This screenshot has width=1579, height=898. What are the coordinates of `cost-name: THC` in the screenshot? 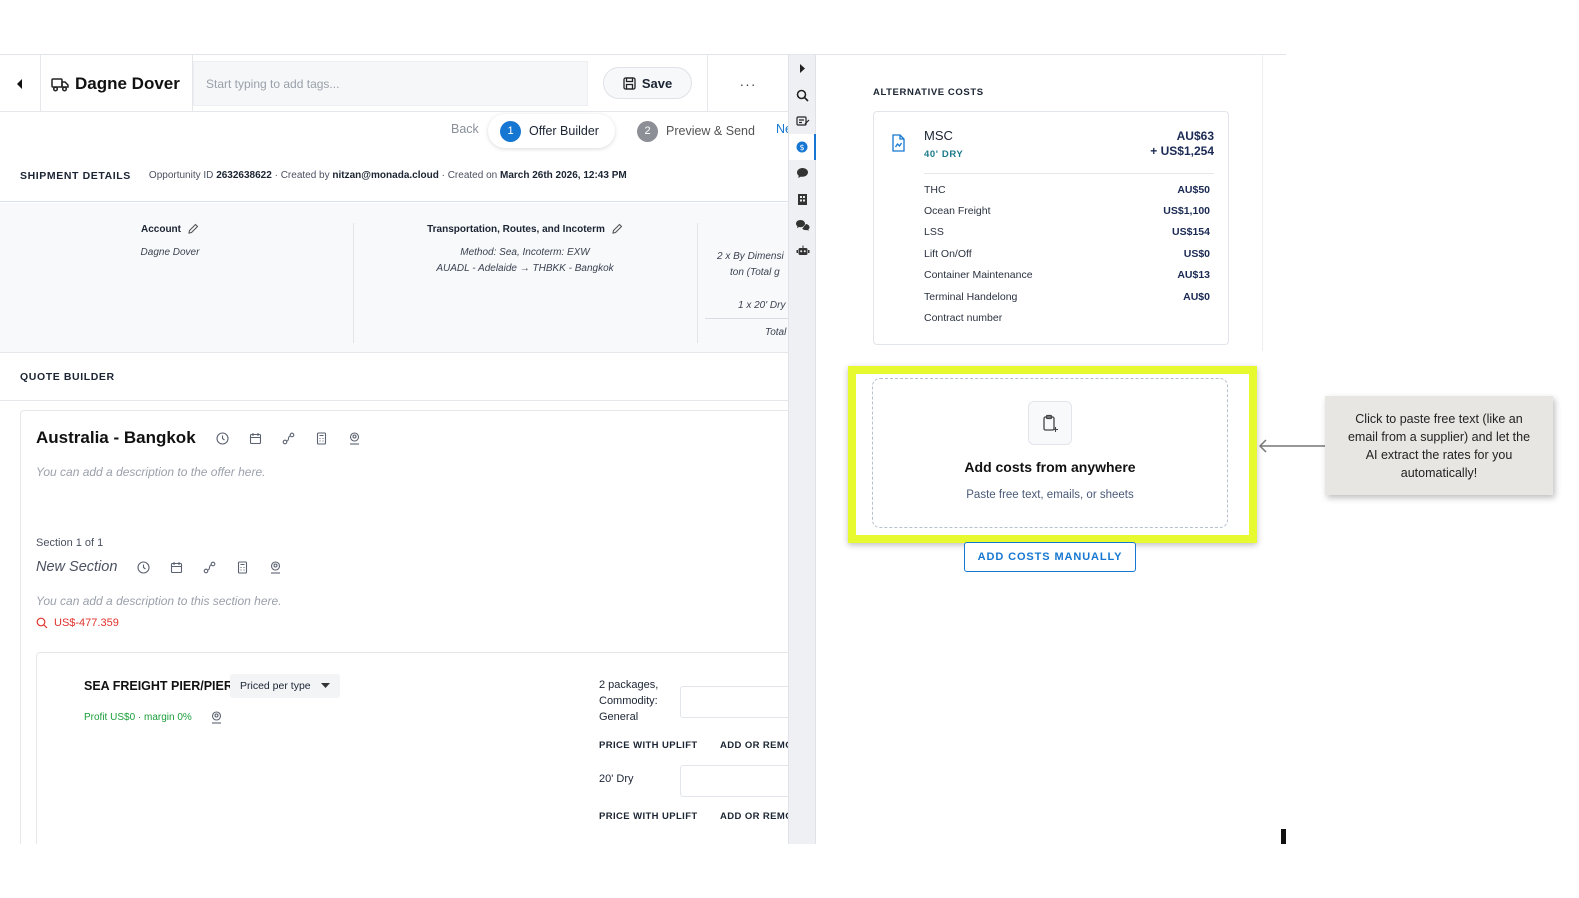 It's located at (935, 190).